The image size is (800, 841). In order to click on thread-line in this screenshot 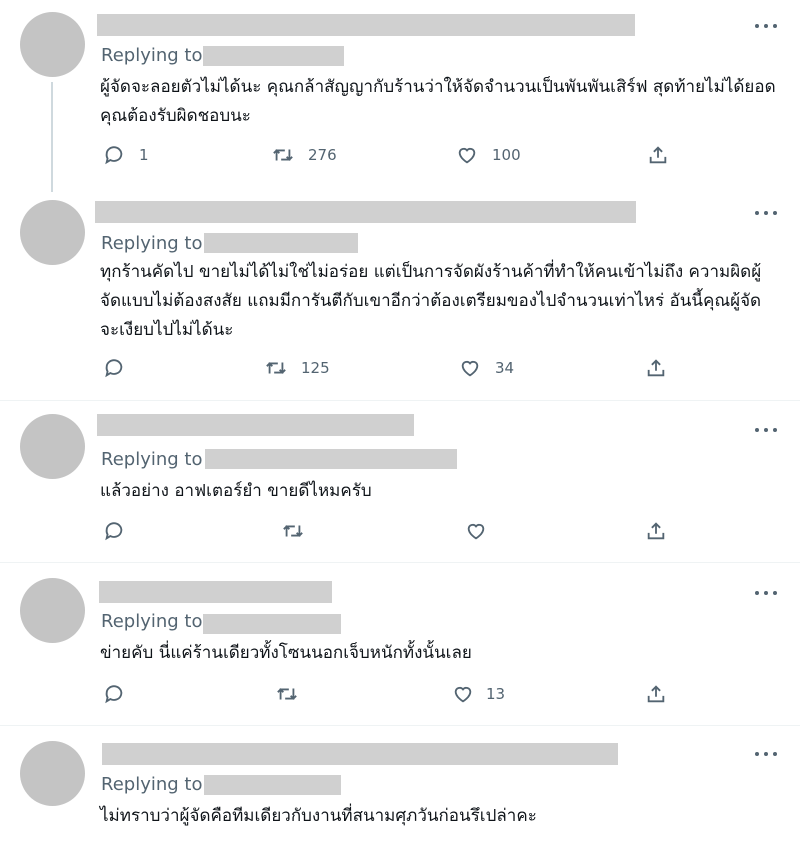, I will do `click(52, 137)`.